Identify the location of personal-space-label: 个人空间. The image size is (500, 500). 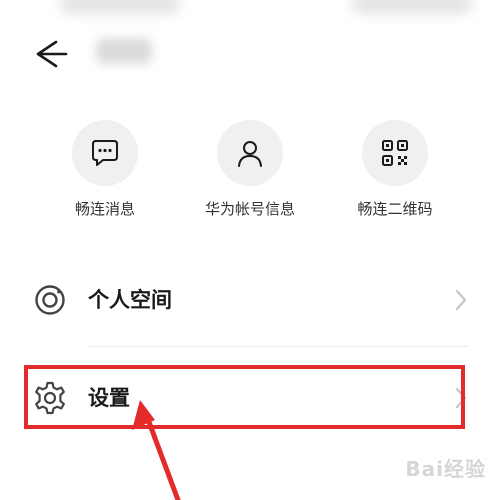
(130, 300).